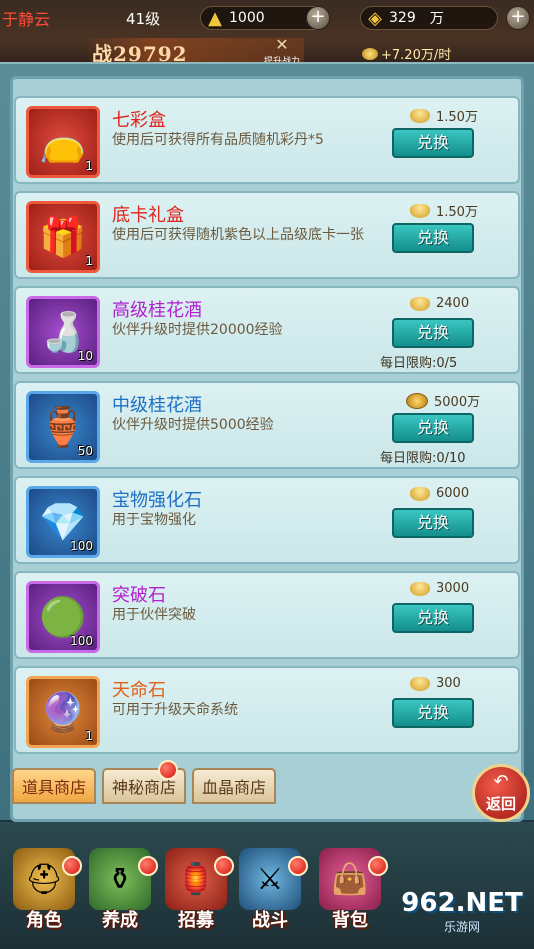 Image resolution: width=534 pixels, height=949 pixels. What do you see at coordinates (143, 19) in the screenshot?
I see `player-level: 41级` at bounding box center [143, 19].